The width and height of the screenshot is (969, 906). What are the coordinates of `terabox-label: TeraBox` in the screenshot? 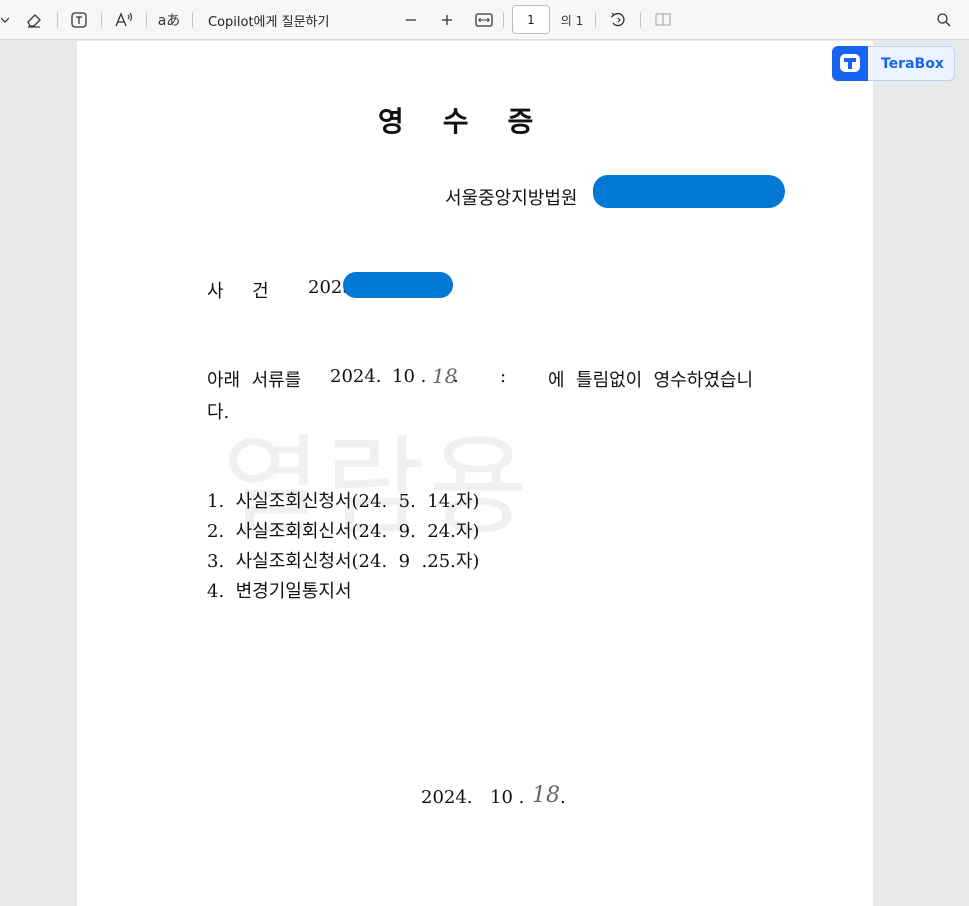 It's located at (912, 63).